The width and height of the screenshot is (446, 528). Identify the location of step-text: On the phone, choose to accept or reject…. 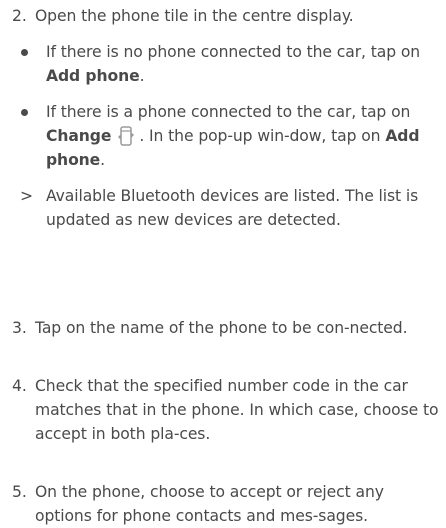
(209, 504).